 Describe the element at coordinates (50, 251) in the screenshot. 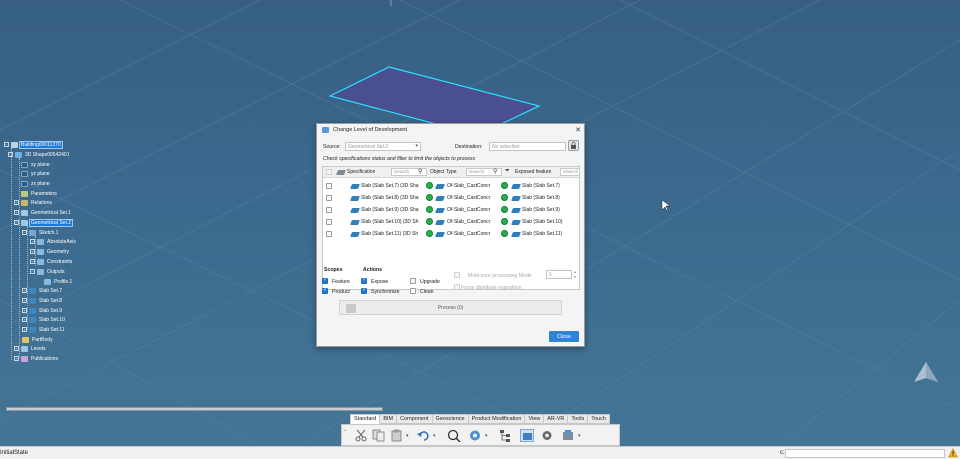

I see `tree-item-geometry: + Geometry` at that location.